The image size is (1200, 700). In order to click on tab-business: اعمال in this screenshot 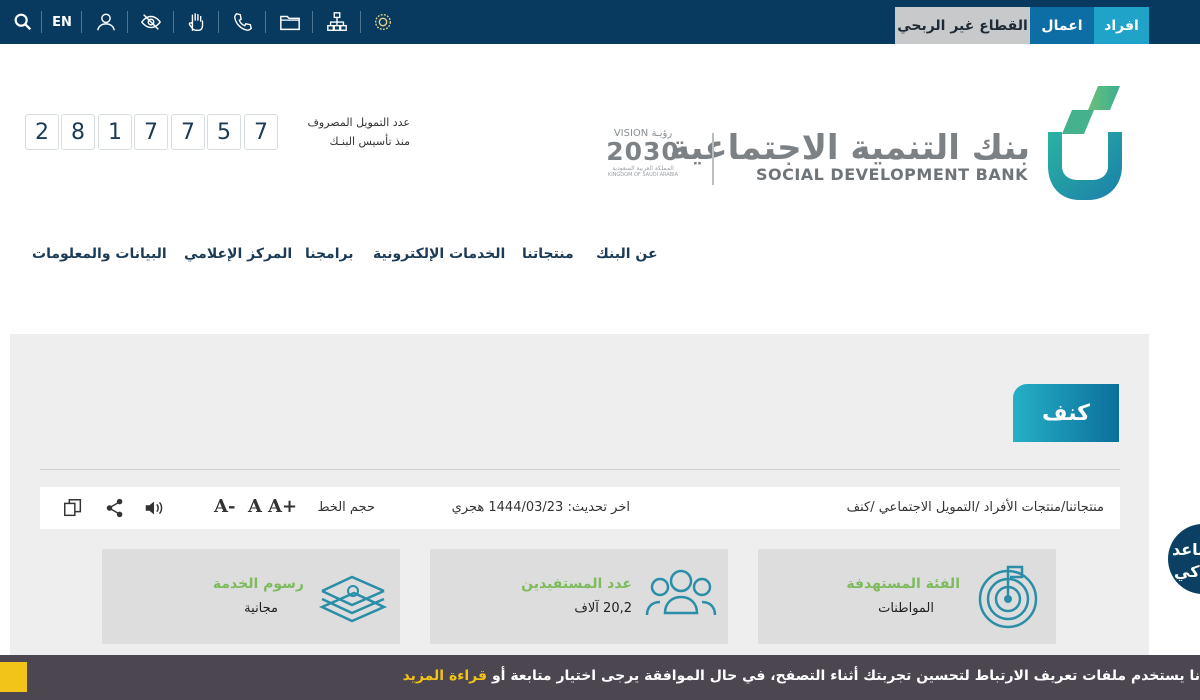, I will do `click(1062, 25)`.